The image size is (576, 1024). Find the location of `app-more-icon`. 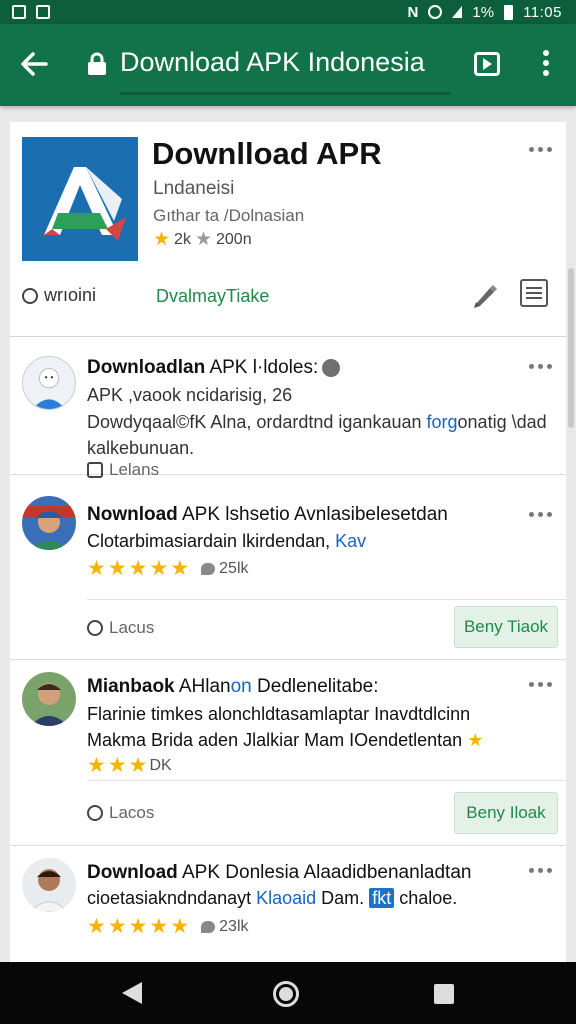

app-more-icon is located at coordinates (540, 149).